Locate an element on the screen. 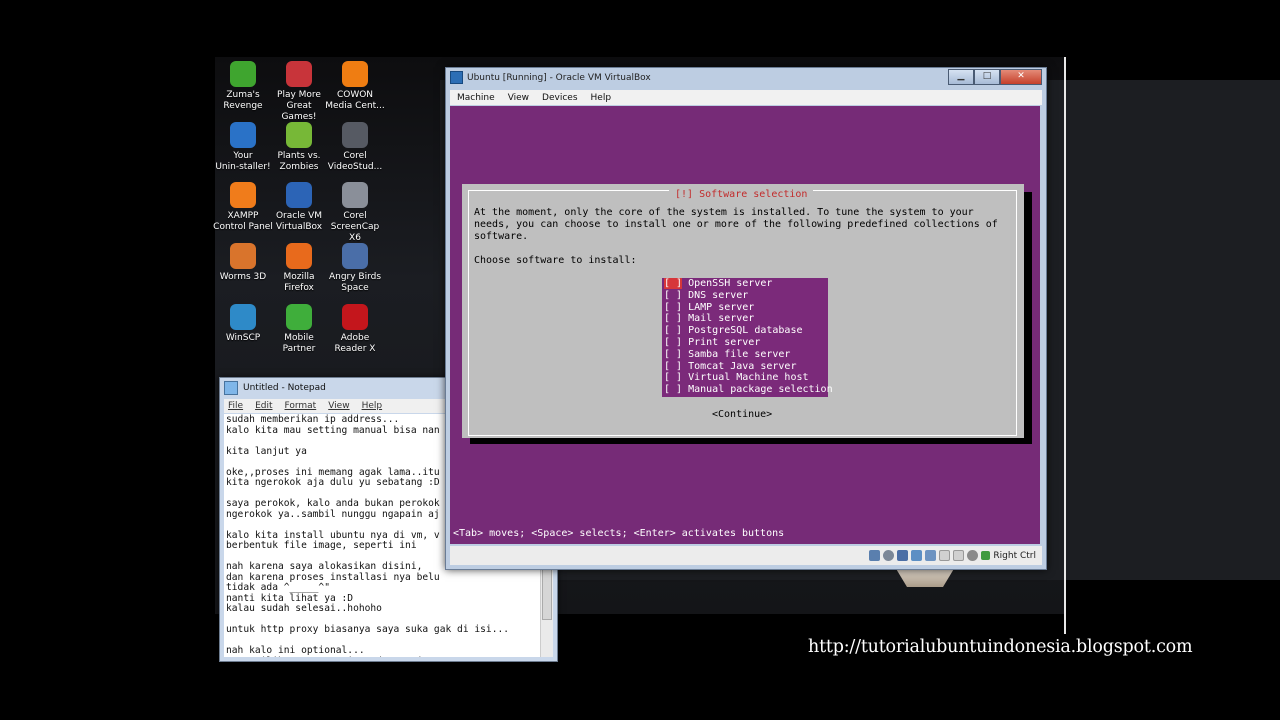  desktop-icon-worms: Worms 3D is located at coordinates (243, 263).